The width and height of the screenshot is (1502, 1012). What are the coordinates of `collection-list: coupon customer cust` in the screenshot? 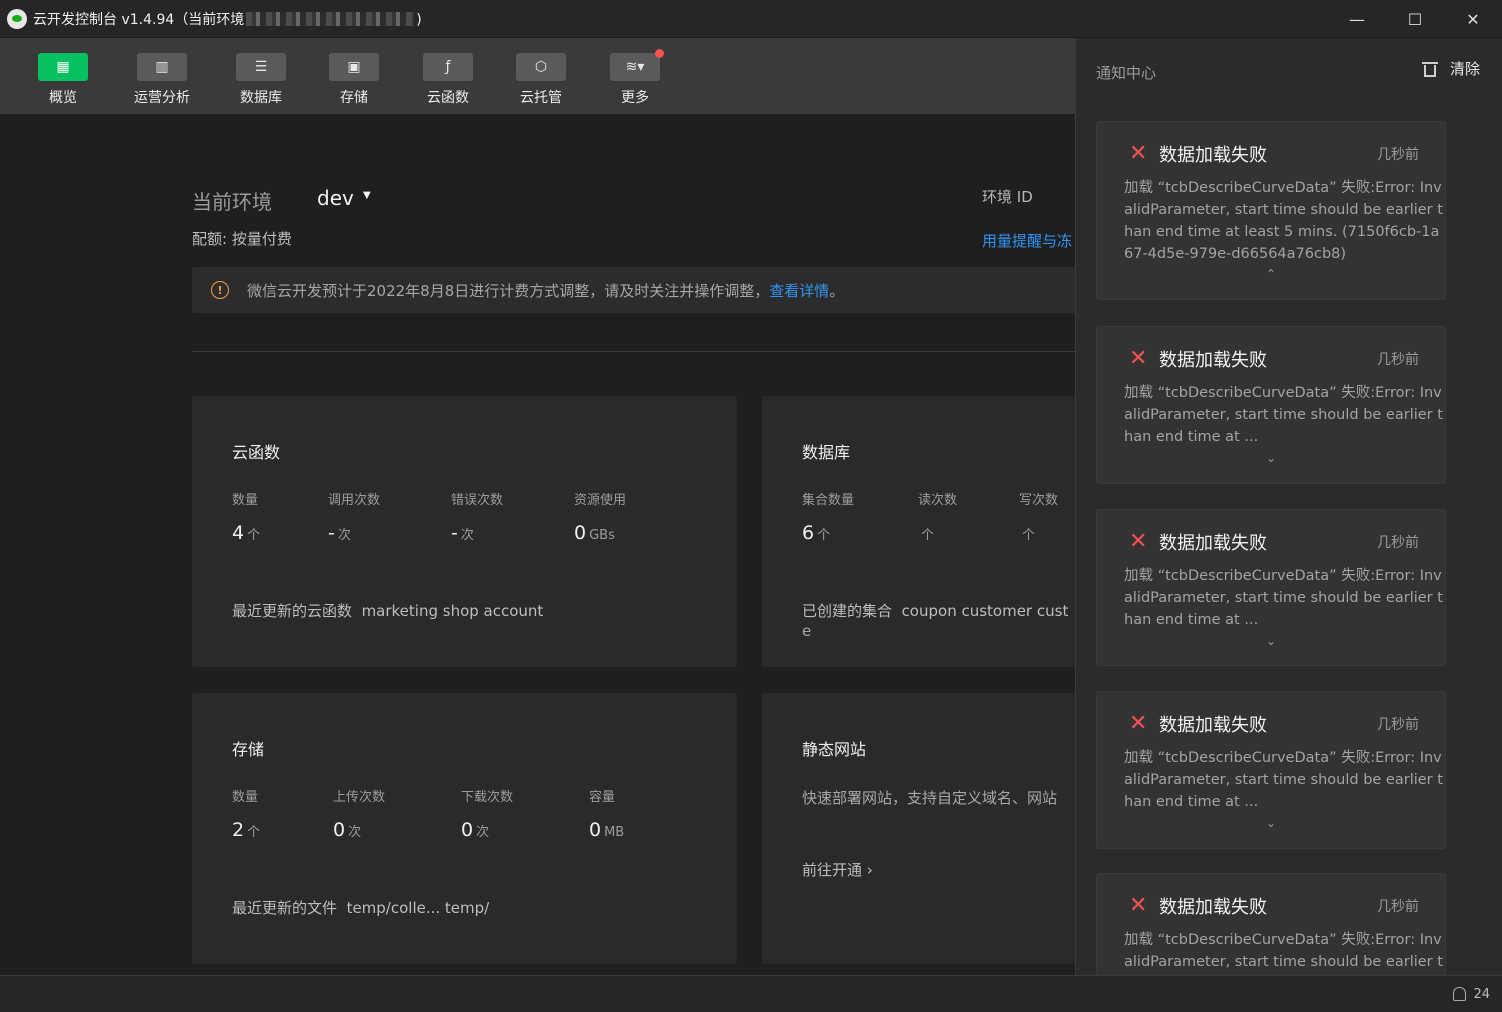 It's located at (985, 611).